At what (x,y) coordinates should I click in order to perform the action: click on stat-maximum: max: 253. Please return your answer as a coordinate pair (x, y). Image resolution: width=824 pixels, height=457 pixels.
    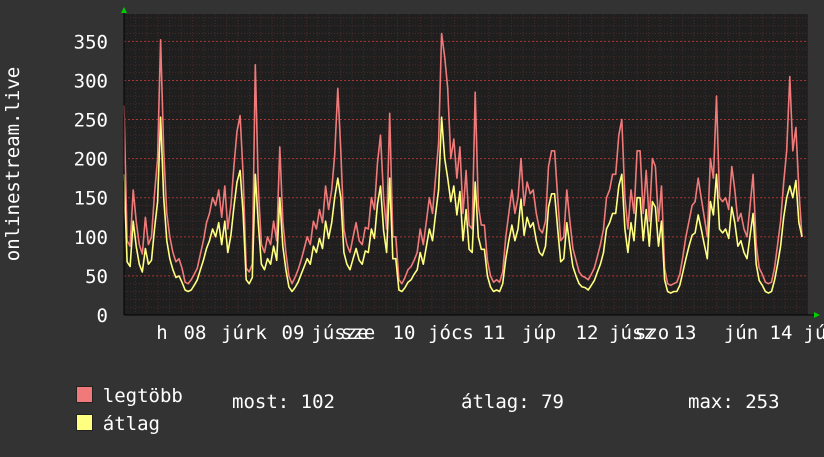
    Looking at the image, I should click on (734, 402).